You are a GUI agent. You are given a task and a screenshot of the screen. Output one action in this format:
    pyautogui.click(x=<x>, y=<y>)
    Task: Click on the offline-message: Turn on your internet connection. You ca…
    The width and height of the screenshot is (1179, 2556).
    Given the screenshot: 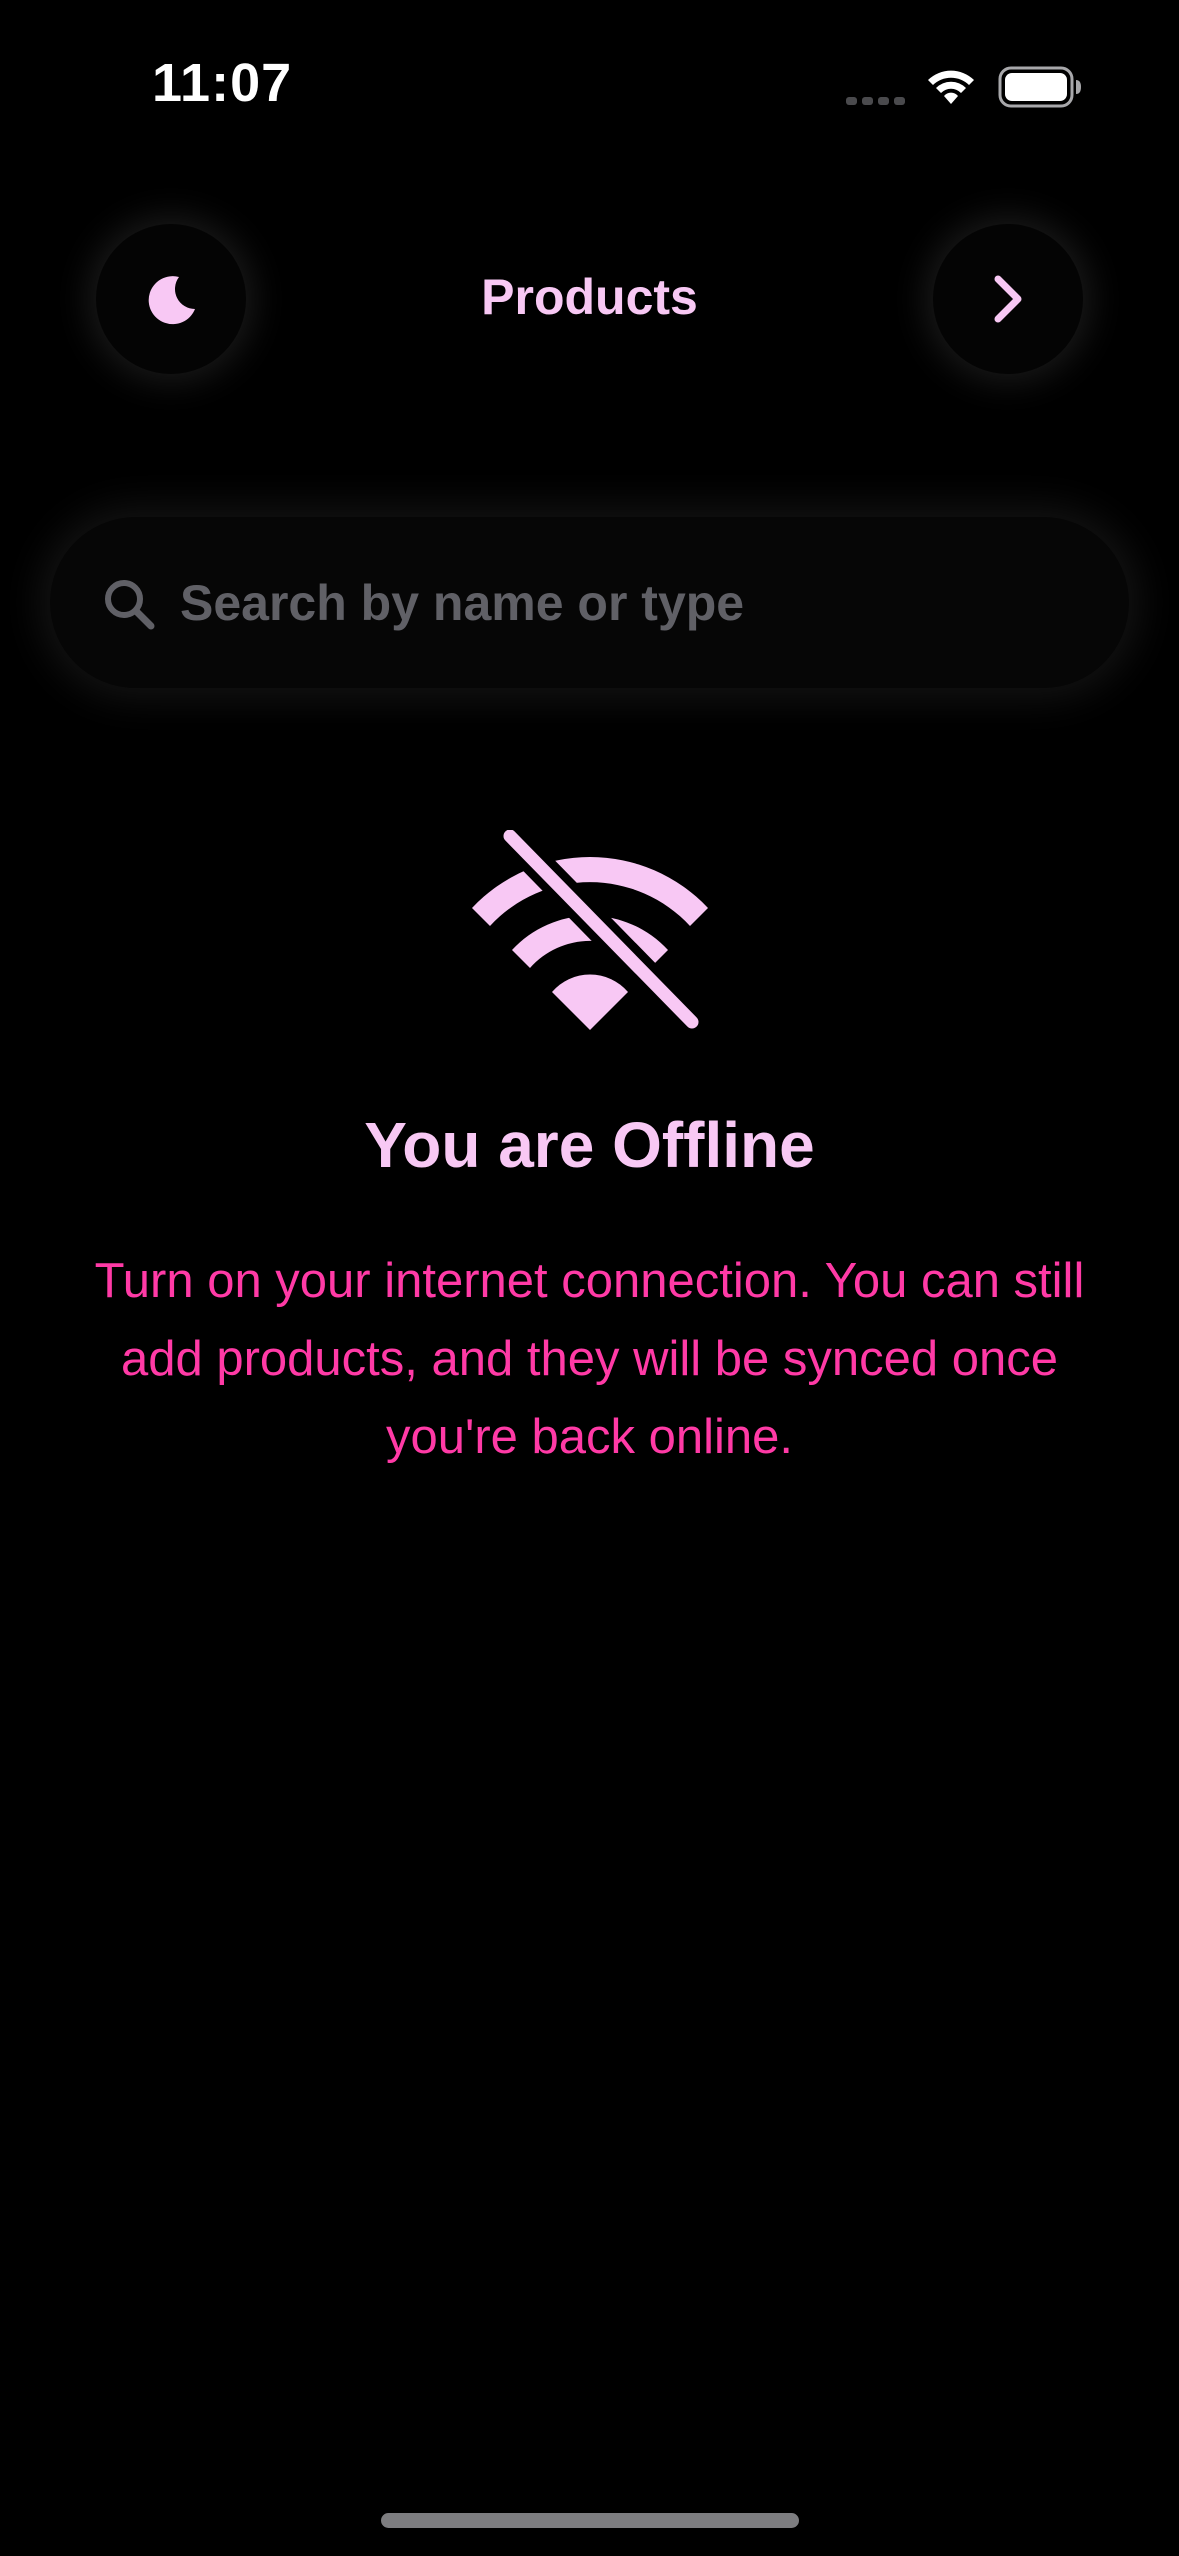 What is the action you would take?
    pyautogui.click(x=589, y=1359)
    